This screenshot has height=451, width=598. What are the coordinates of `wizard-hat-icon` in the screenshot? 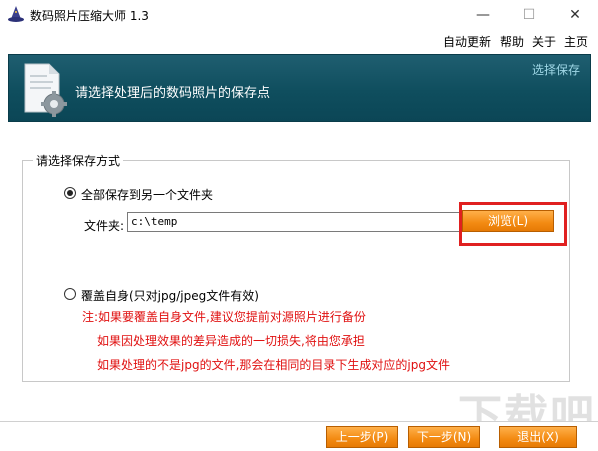 It's located at (16, 14).